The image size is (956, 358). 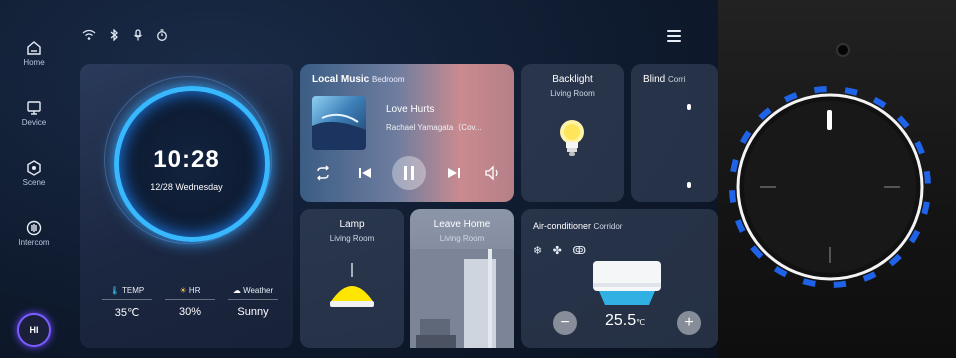 I want to click on sidebar-item-intercom: Intercom, so click(x=34, y=243).